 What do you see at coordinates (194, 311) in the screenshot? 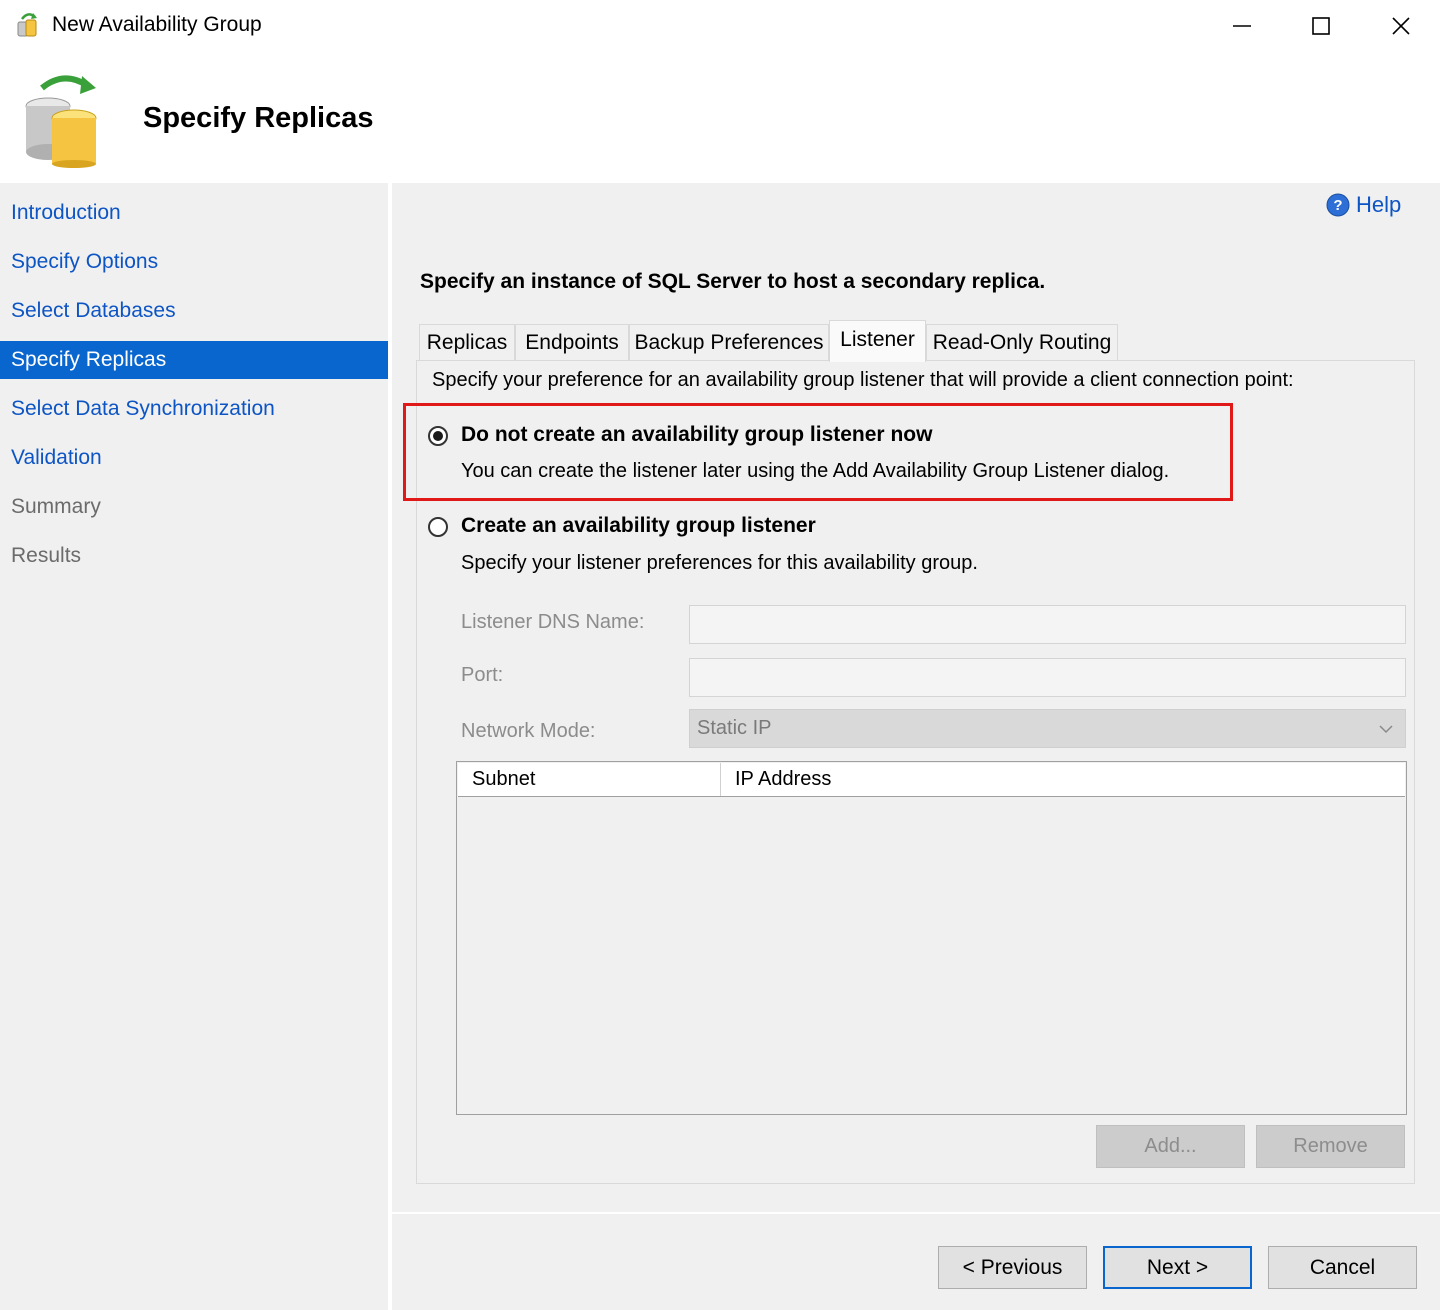
I see `nav-item-select-databases: Select Databases` at bounding box center [194, 311].